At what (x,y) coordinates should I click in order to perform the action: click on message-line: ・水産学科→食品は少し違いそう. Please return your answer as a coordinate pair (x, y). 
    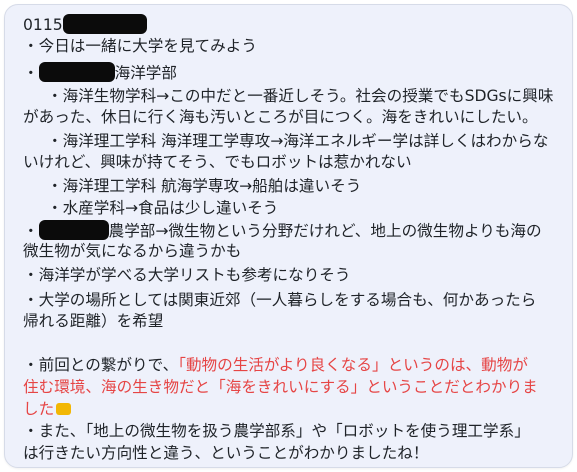
    Looking at the image, I should click on (163, 208).